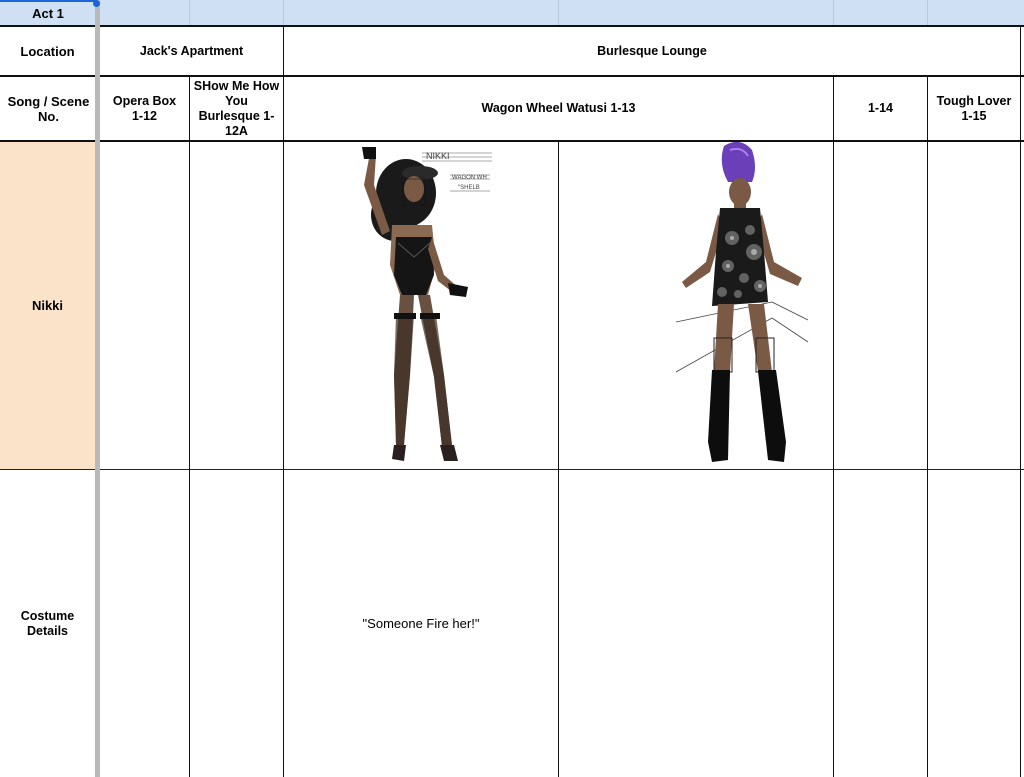 The width and height of the screenshot is (1024, 777). I want to click on grid-line, so click(1020, 401).